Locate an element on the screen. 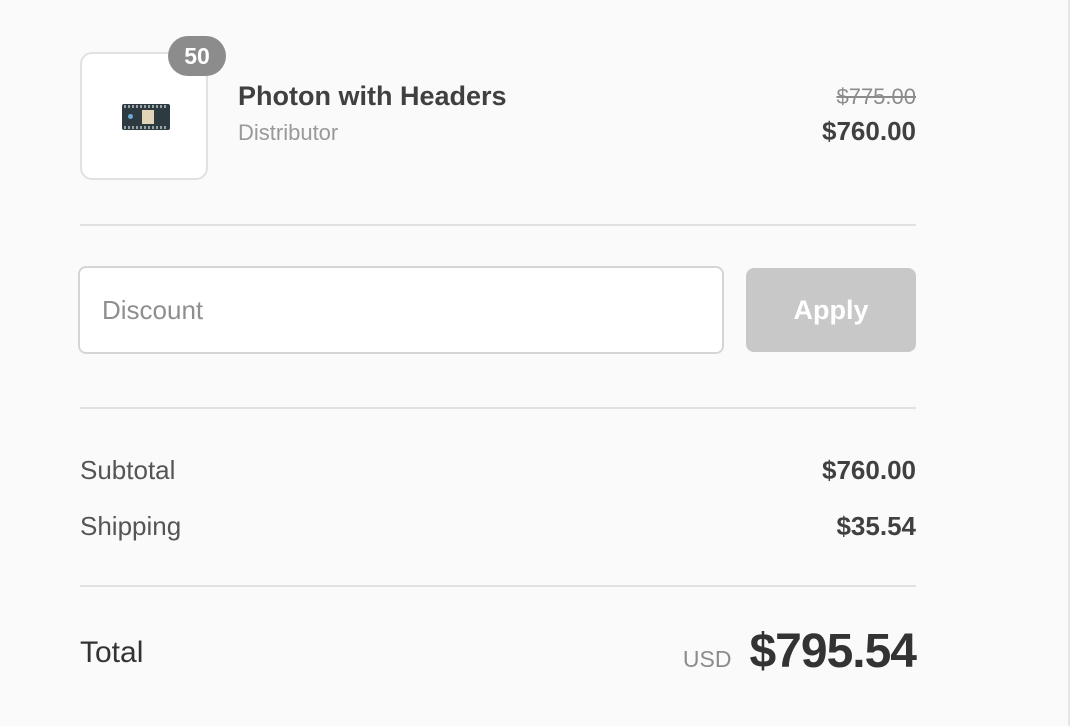 The image size is (1070, 726). total-label: Total is located at coordinates (112, 652).